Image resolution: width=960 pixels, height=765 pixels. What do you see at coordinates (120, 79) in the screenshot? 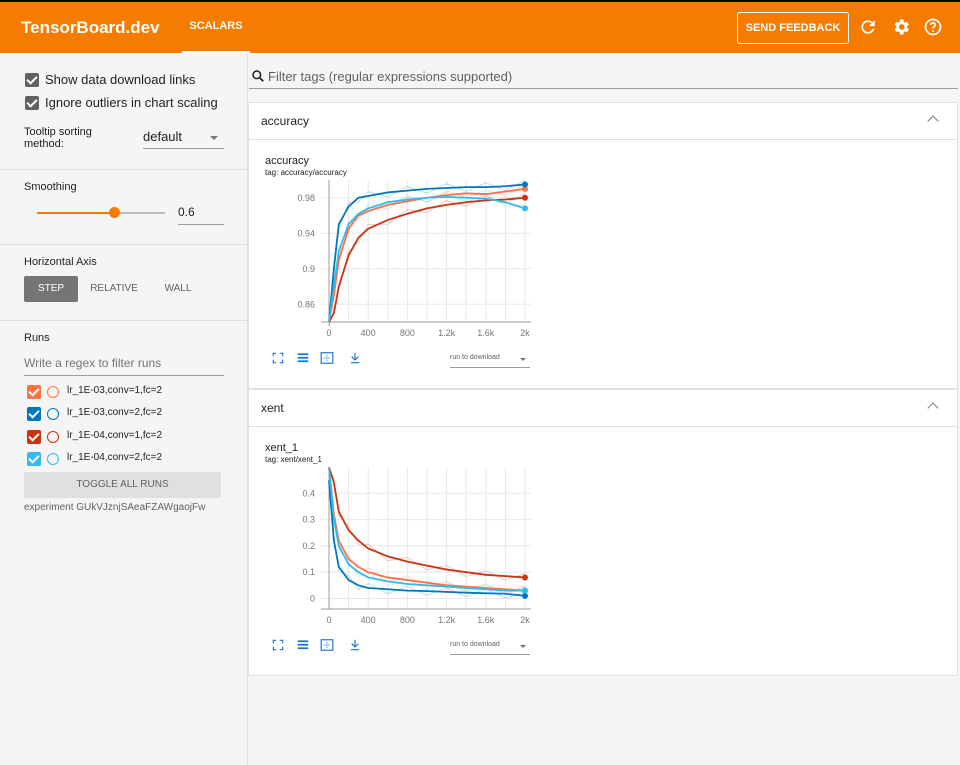
I see `show-download-label: Show data download links` at bounding box center [120, 79].